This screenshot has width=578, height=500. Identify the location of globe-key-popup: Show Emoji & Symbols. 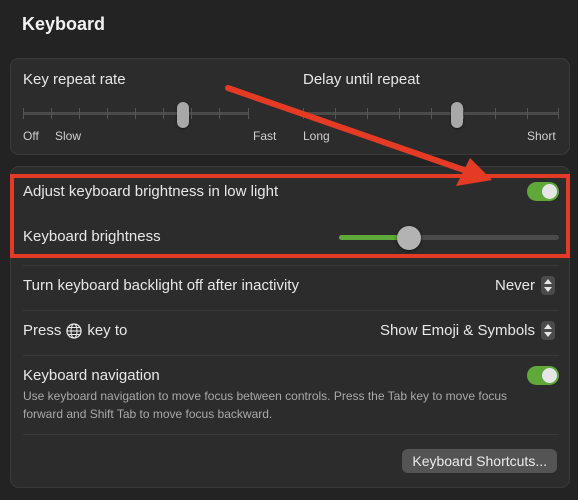
(467, 330).